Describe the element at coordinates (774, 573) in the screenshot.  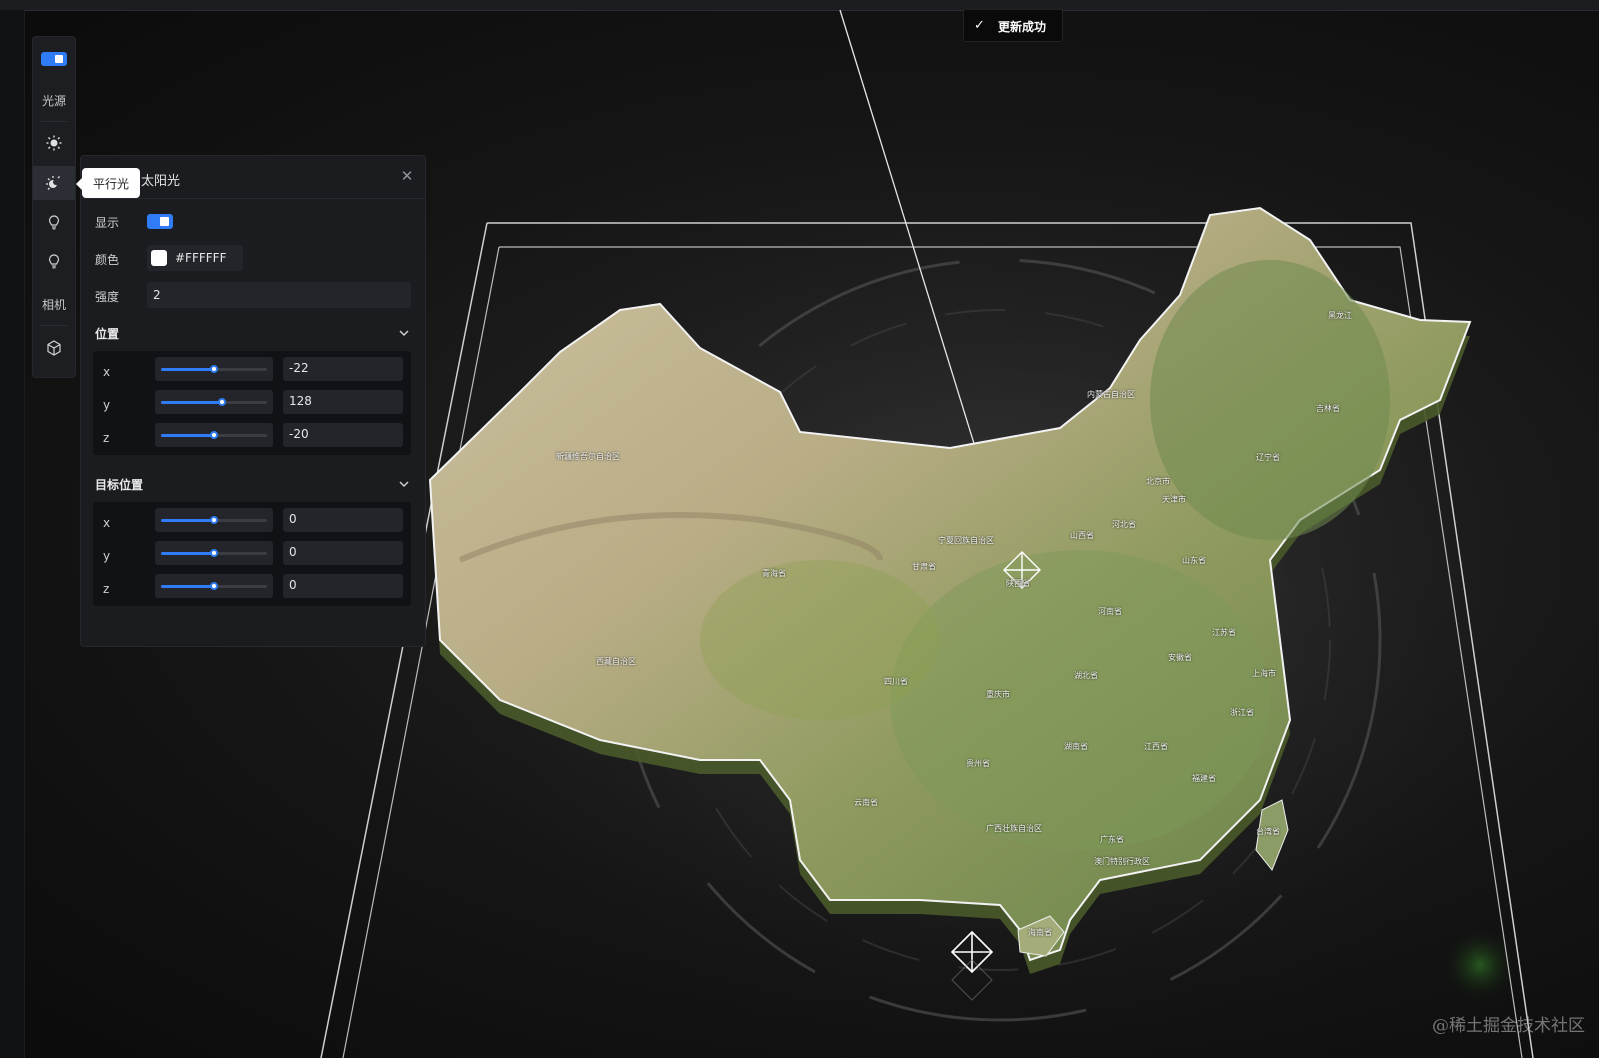
I see `map-label: 青海省` at that location.